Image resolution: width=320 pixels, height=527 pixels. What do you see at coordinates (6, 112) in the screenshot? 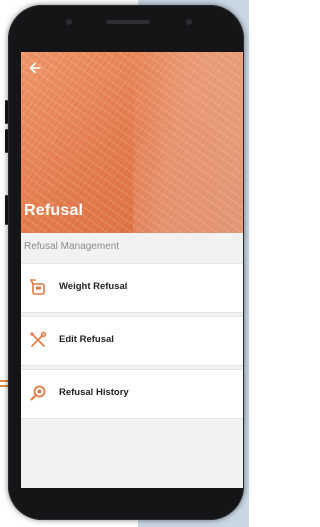
I see `volume-up-button` at bounding box center [6, 112].